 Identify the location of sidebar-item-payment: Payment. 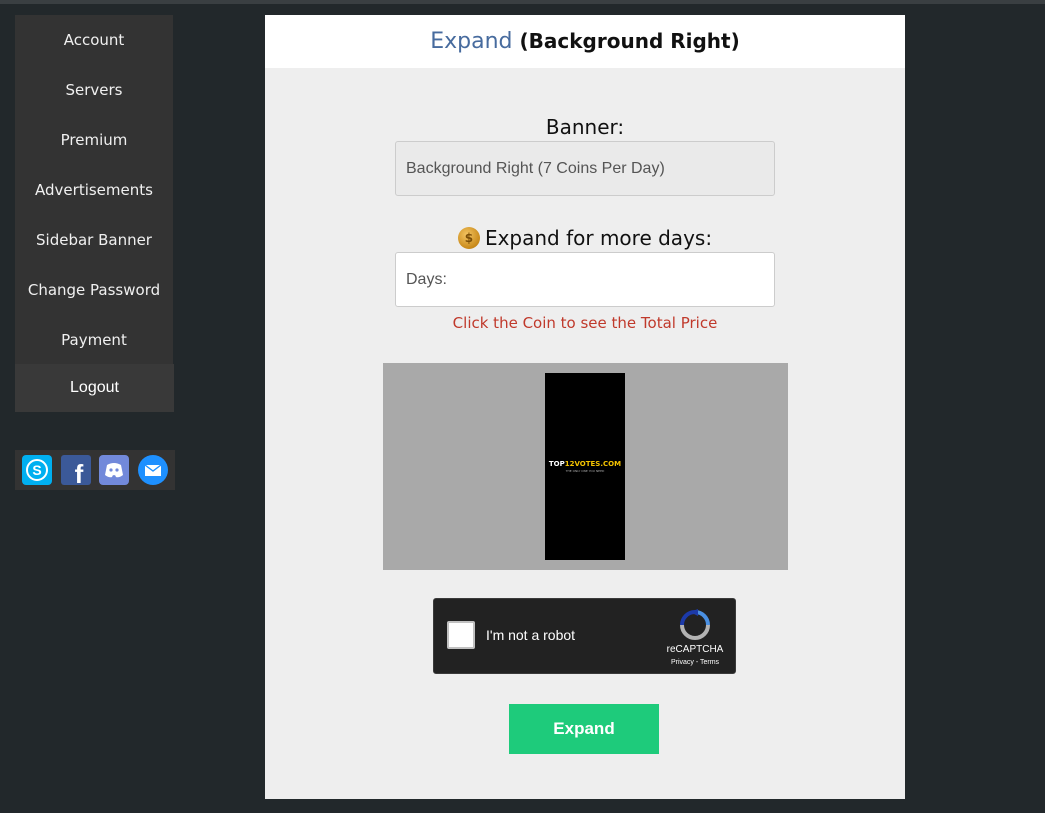
(94, 340).